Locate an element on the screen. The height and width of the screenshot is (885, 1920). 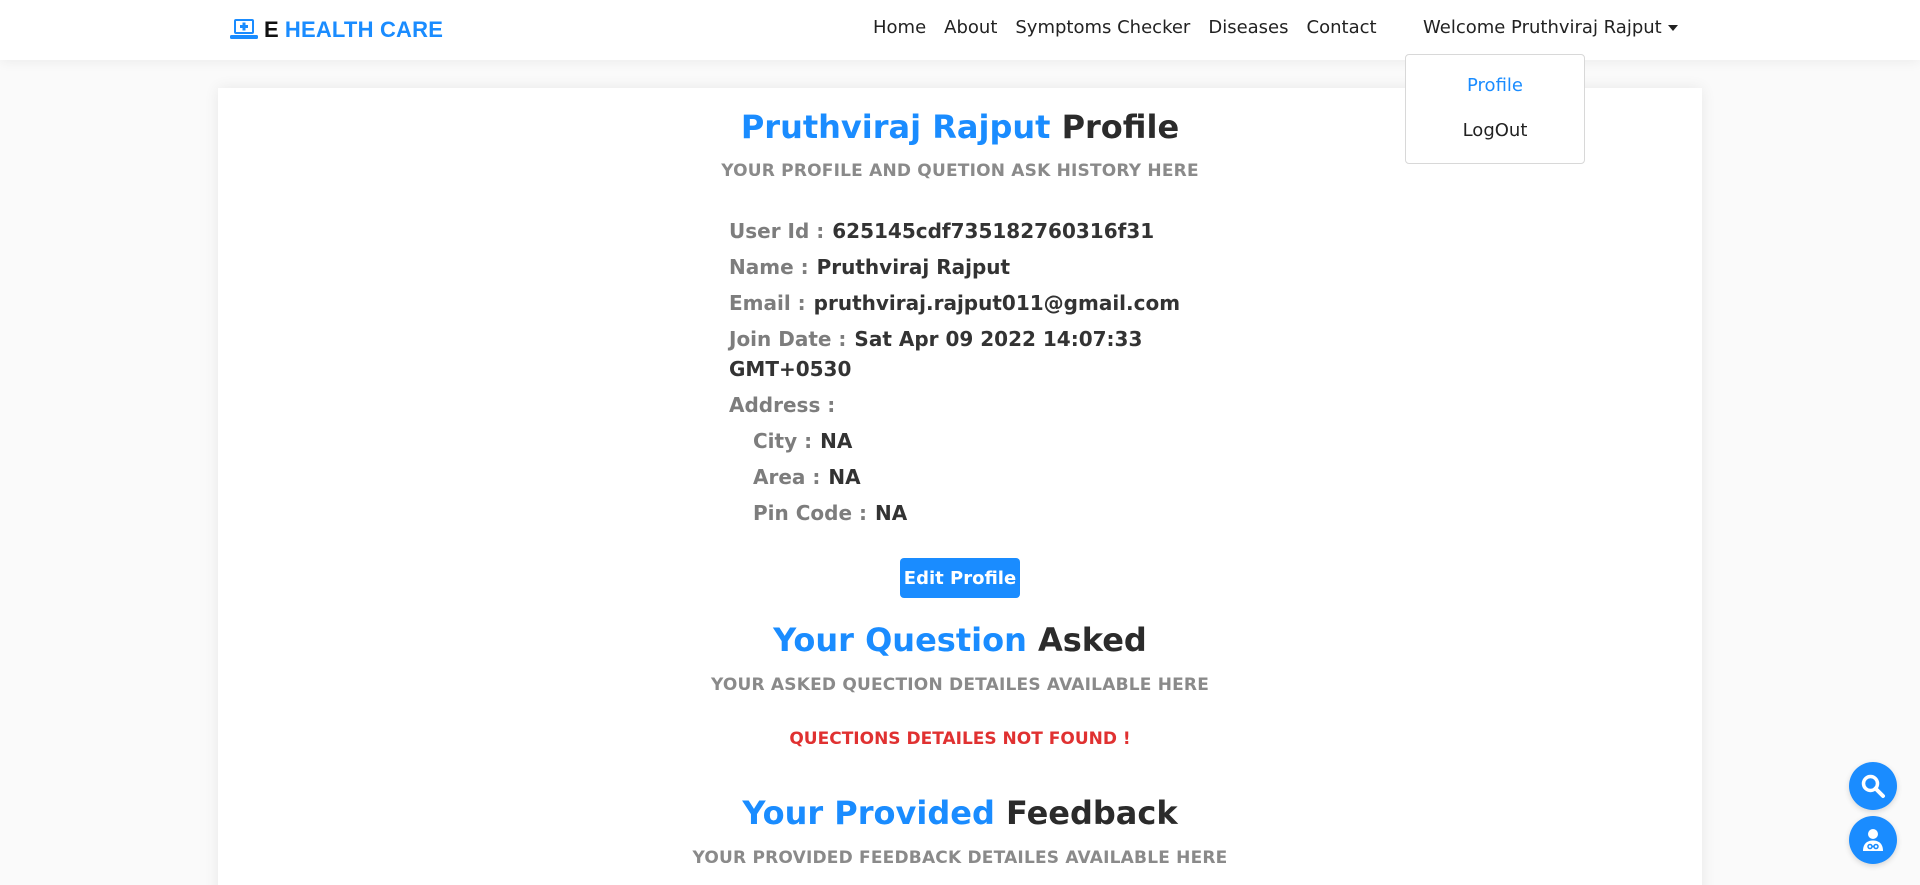
join-date-label: Join Date : is located at coordinates (788, 339).